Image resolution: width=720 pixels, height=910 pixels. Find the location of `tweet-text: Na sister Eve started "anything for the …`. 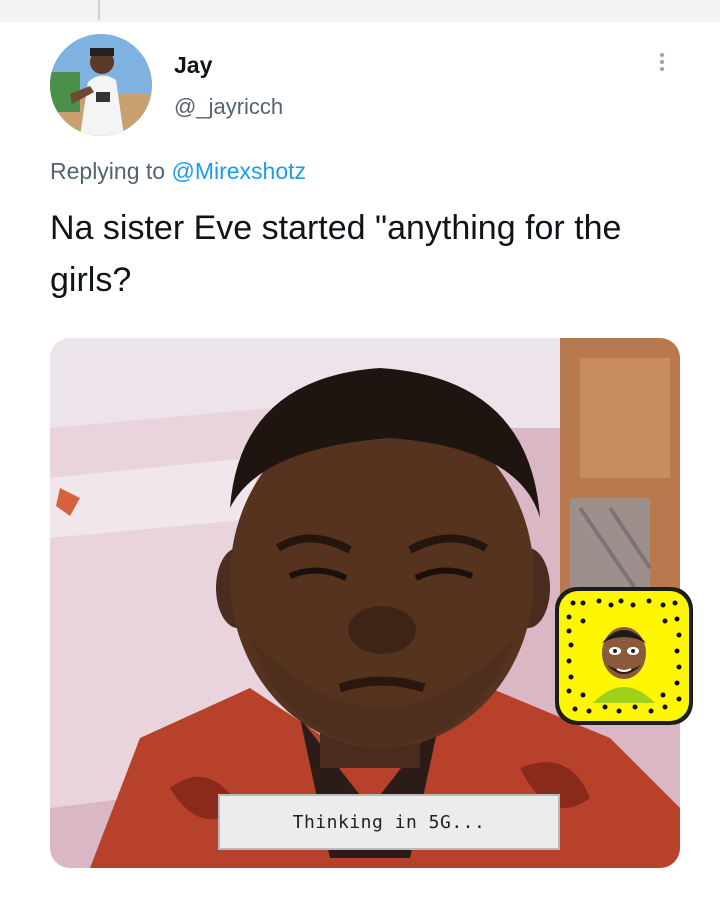

tweet-text: Na sister Eve started "anything for the … is located at coordinates (336, 254).